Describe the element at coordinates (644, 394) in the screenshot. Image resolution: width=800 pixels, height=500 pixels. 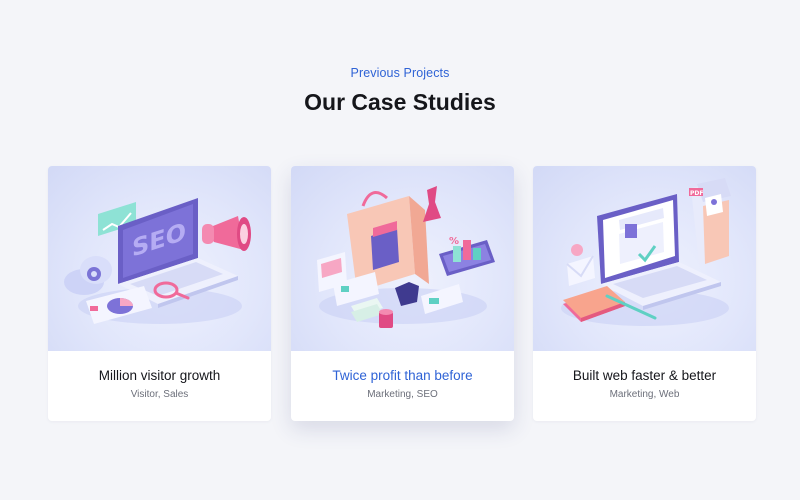
I see `card-tags: Marketing, Web` at that location.